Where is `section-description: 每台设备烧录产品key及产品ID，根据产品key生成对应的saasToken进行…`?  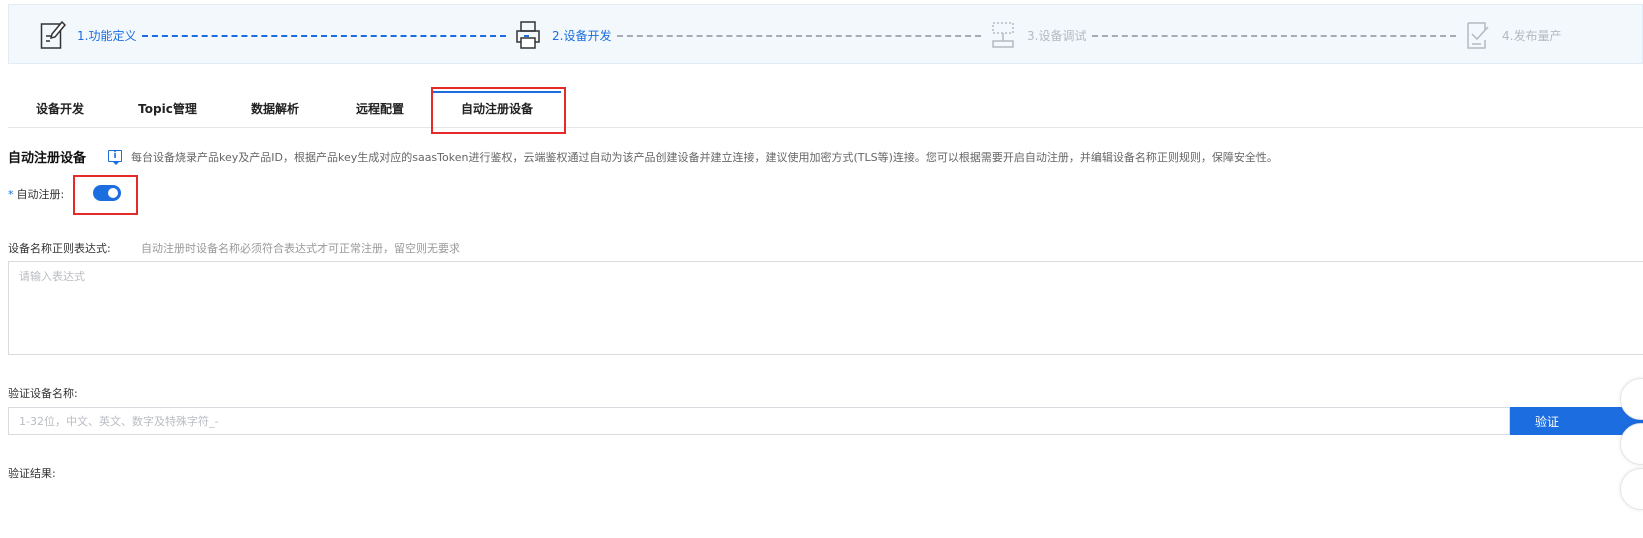 section-description: 每台设备烧录产品key及产品ID，根据产品key生成对应的saasToken进行… is located at coordinates (704, 157).